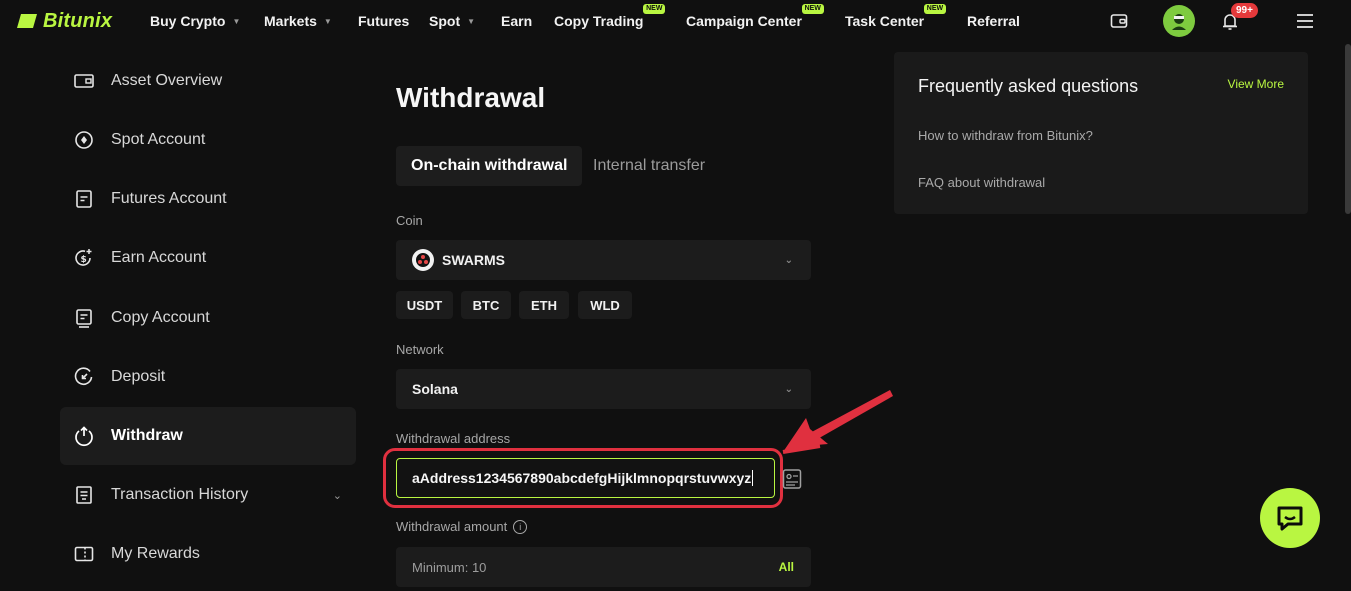  I want to click on arrow-annotation-icon, so click(837, 422).